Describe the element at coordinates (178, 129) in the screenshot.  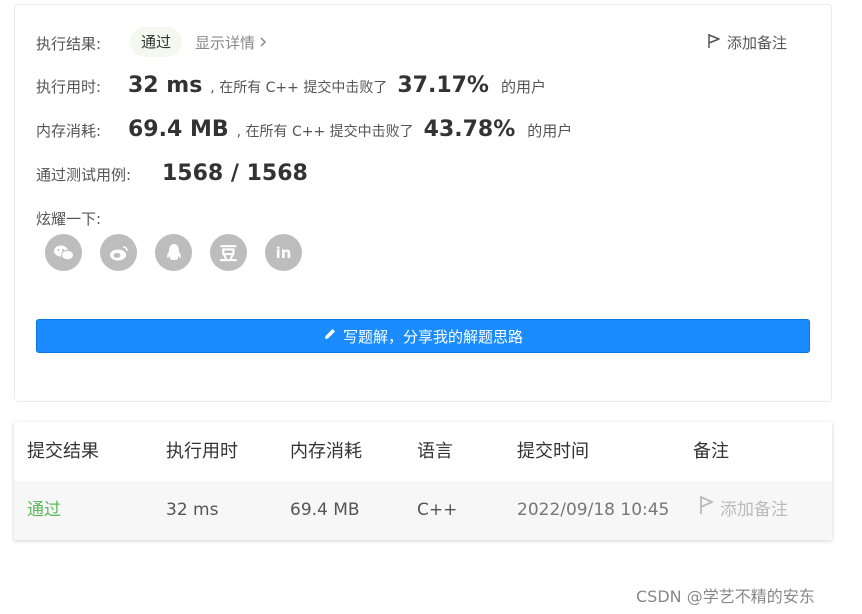
I see `memory-value: 69.4 MB` at that location.